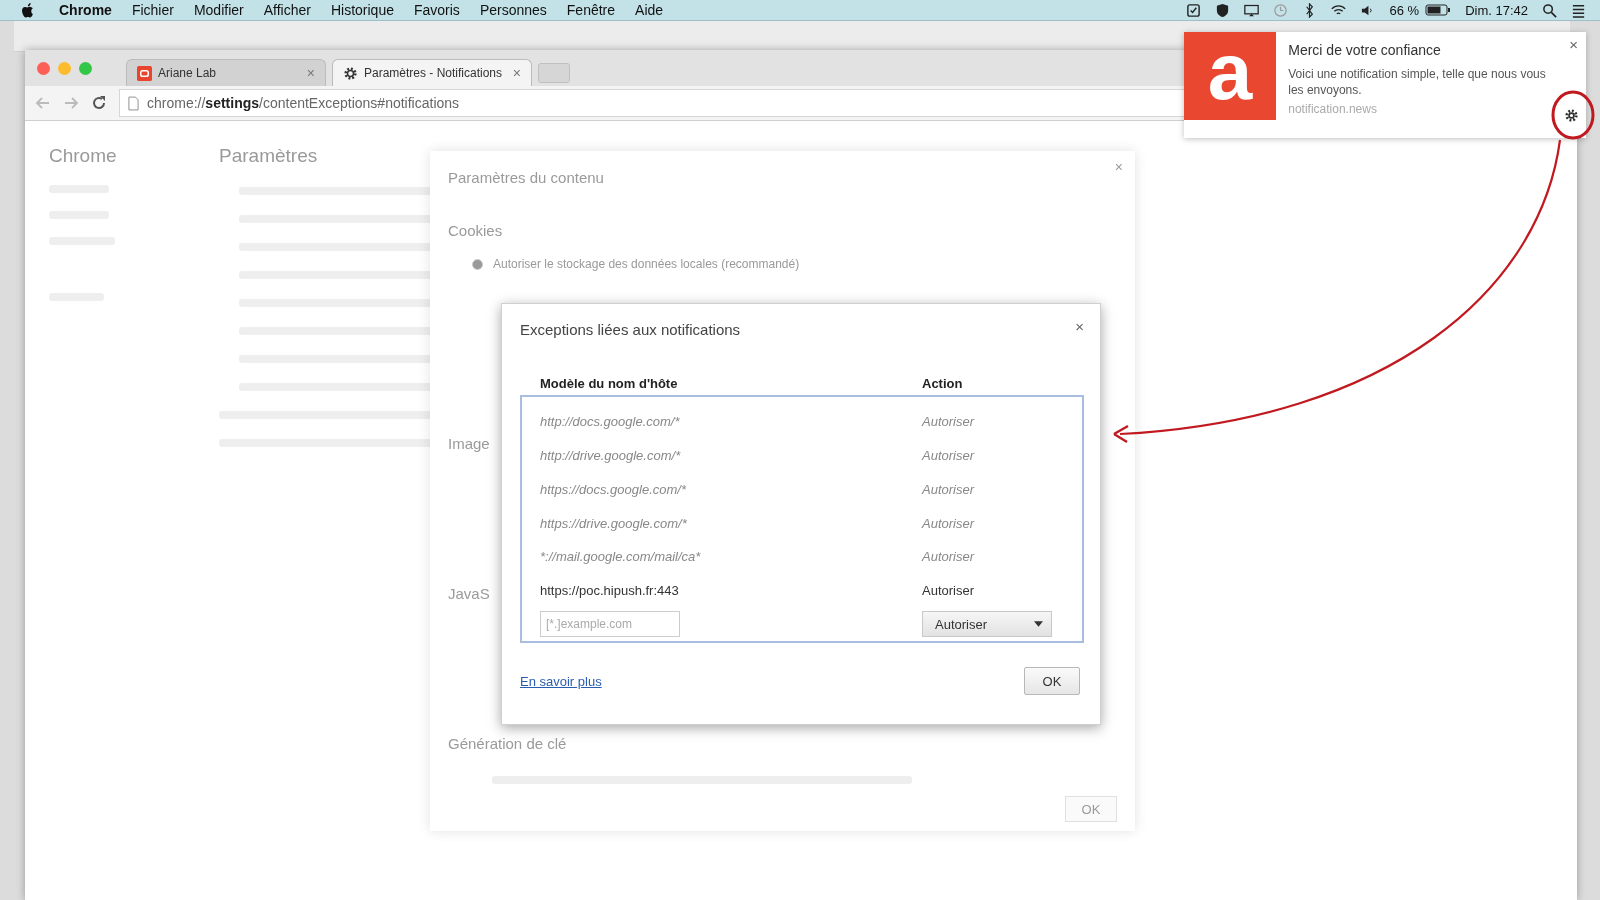  What do you see at coordinates (133, 103) in the screenshot?
I see `page-icon` at bounding box center [133, 103].